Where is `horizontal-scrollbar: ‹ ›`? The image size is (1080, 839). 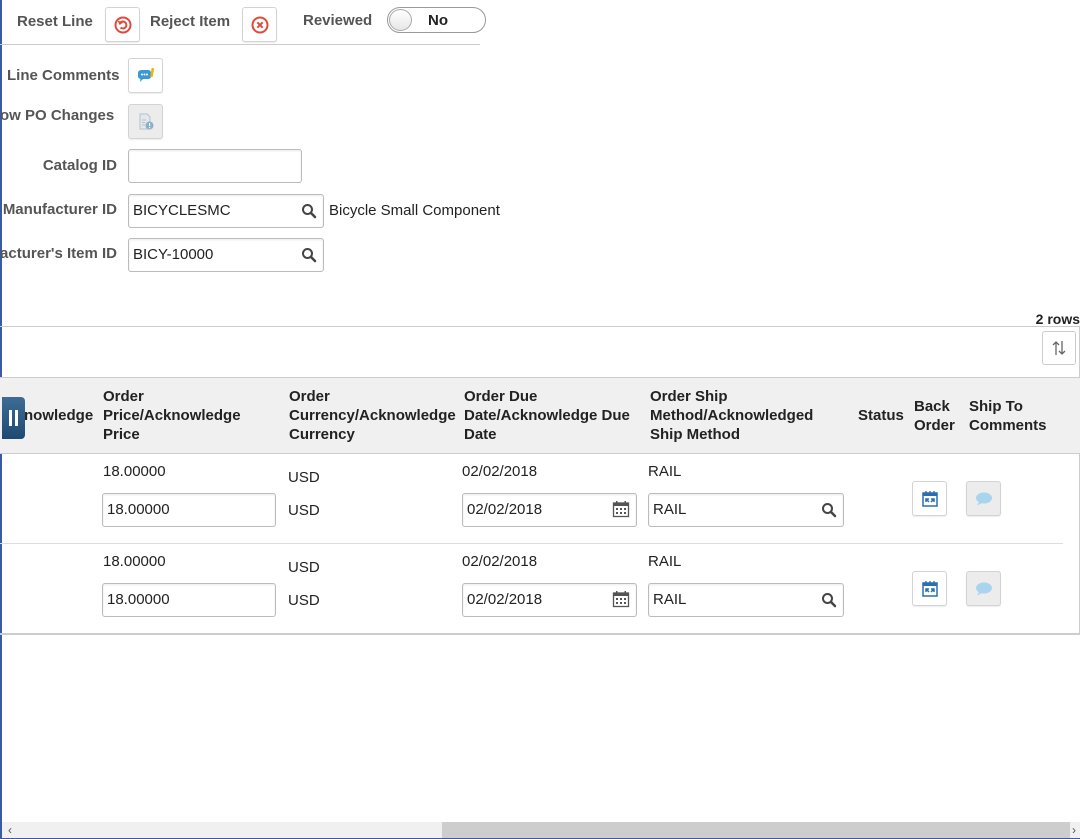
horizontal-scrollbar: ‹ › is located at coordinates (541, 830).